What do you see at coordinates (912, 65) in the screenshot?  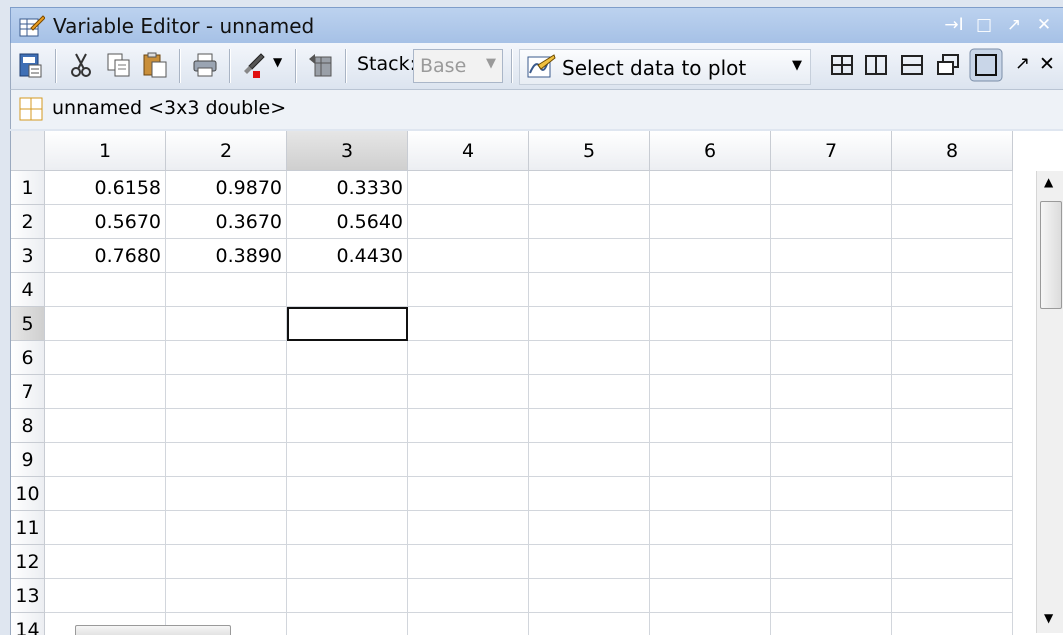 I see `top-bottom-split-icon` at bounding box center [912, 65].